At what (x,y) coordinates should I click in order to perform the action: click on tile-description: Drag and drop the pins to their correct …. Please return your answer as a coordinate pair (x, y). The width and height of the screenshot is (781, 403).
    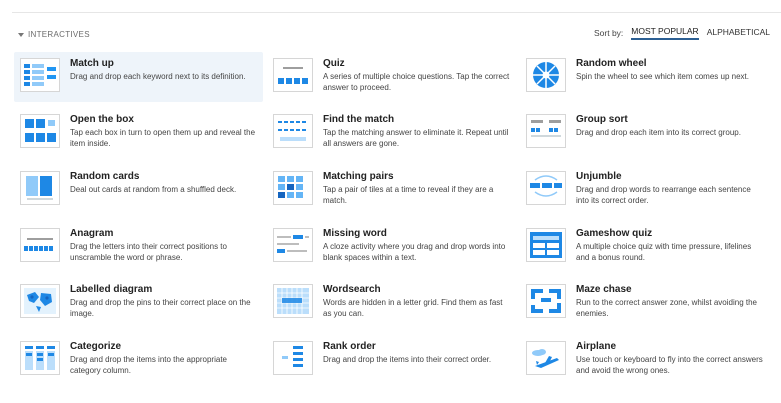
    Looking at the image, I should click on (160, 308).